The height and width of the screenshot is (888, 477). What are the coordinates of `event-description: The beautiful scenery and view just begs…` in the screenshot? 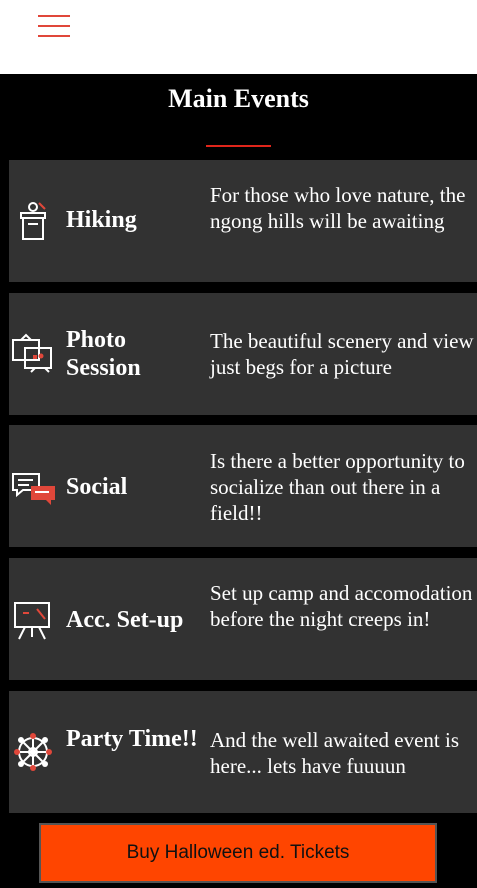 It's located at (342, 354).